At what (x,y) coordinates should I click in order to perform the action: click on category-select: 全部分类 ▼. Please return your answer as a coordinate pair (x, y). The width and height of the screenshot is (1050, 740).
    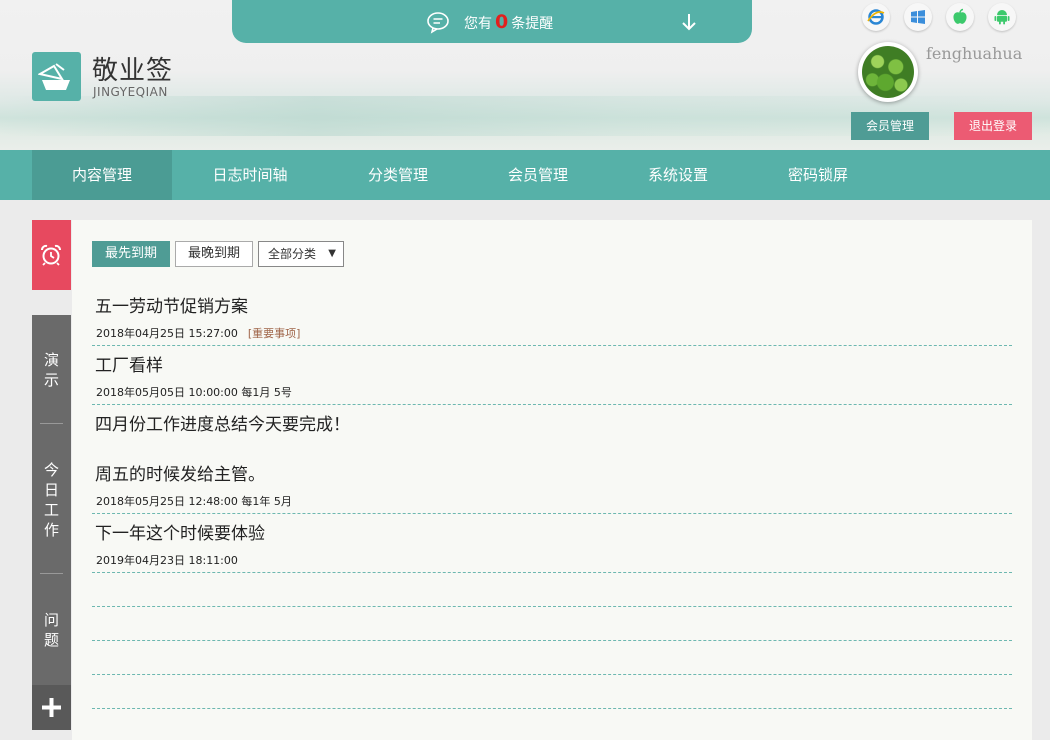
    Looking at the image, I should click on (301, 254).